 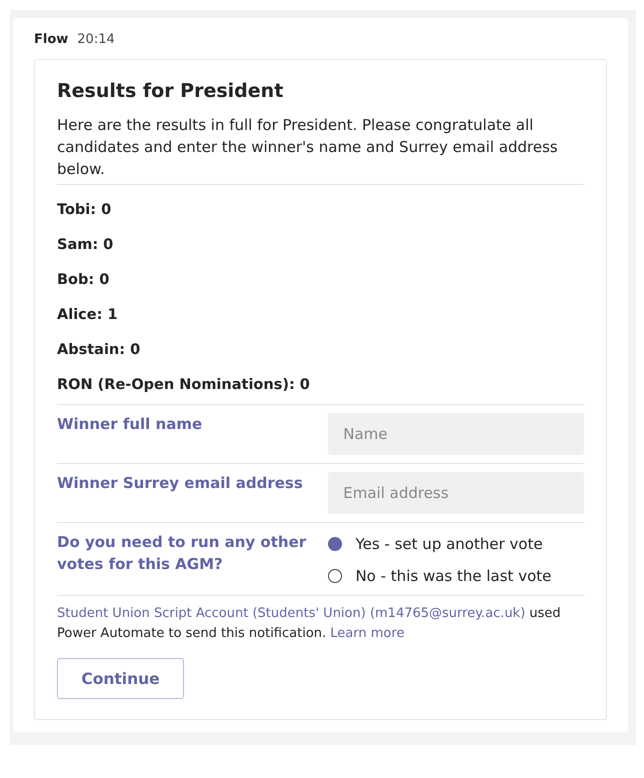 I want to click on sender-name: Flow, so click(x=51, y=39).